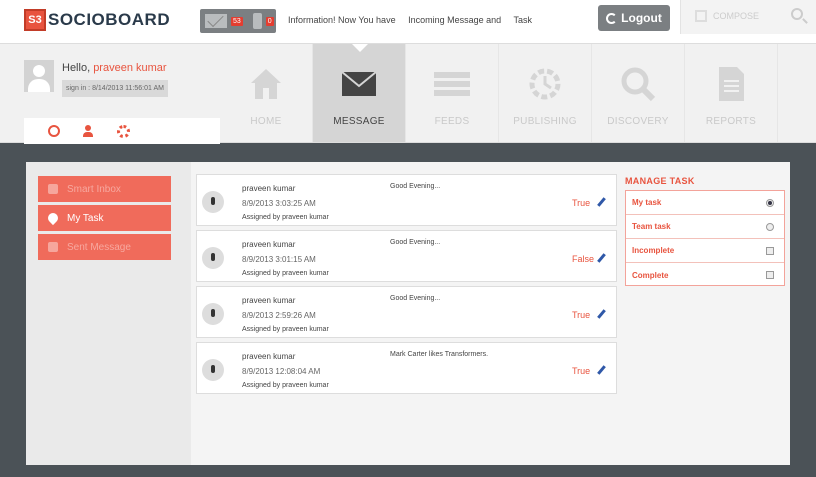 The height and width of the screenshot is (477, 816). Describe the element at coordinates (705, 227) in the screenshot. I see `filter-team-task: Team task` at that location.